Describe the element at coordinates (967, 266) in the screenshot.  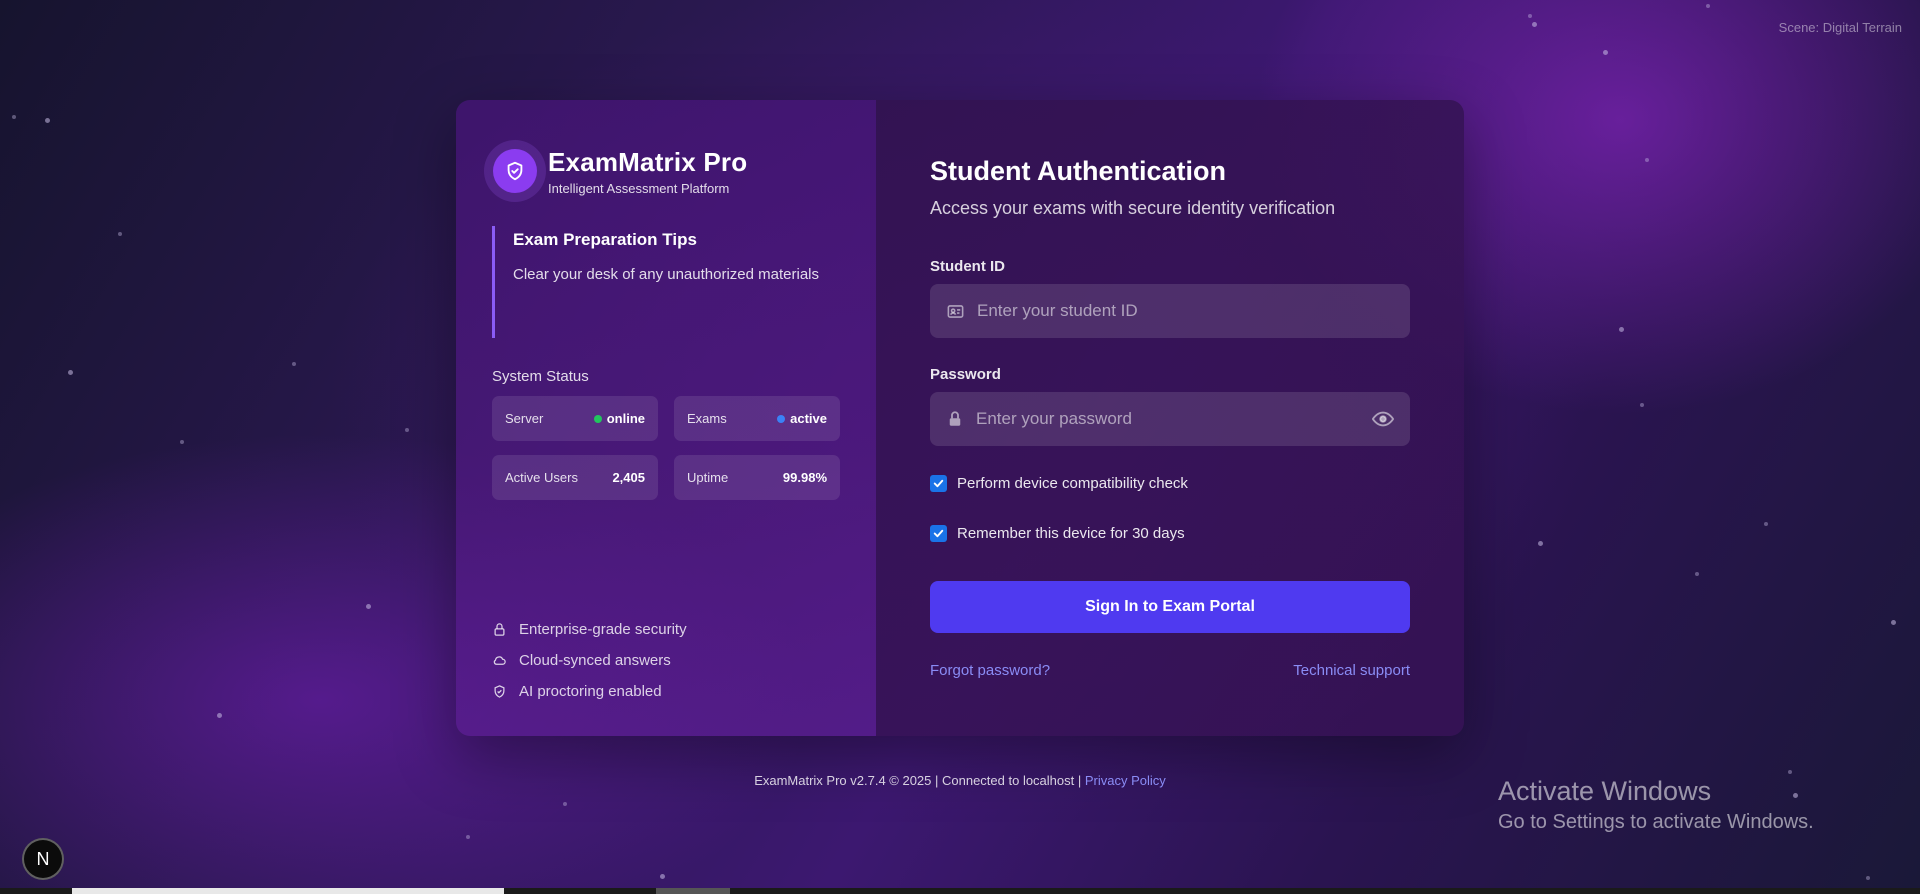
I see `student-id-label: Student ID` at that location.